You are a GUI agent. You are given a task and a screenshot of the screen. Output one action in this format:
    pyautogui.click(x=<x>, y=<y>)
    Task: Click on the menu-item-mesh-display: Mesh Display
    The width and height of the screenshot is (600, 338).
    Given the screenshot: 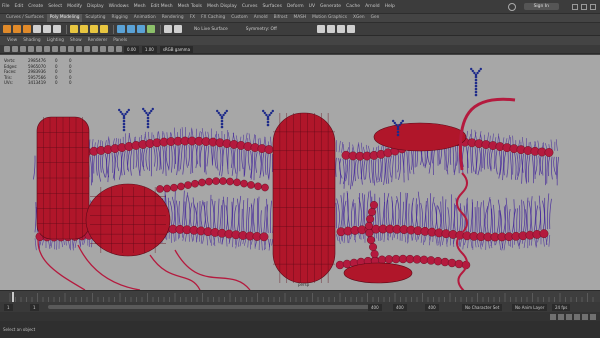 What is the action you would take?
    pyautogui.click(x=222, y=6)
    